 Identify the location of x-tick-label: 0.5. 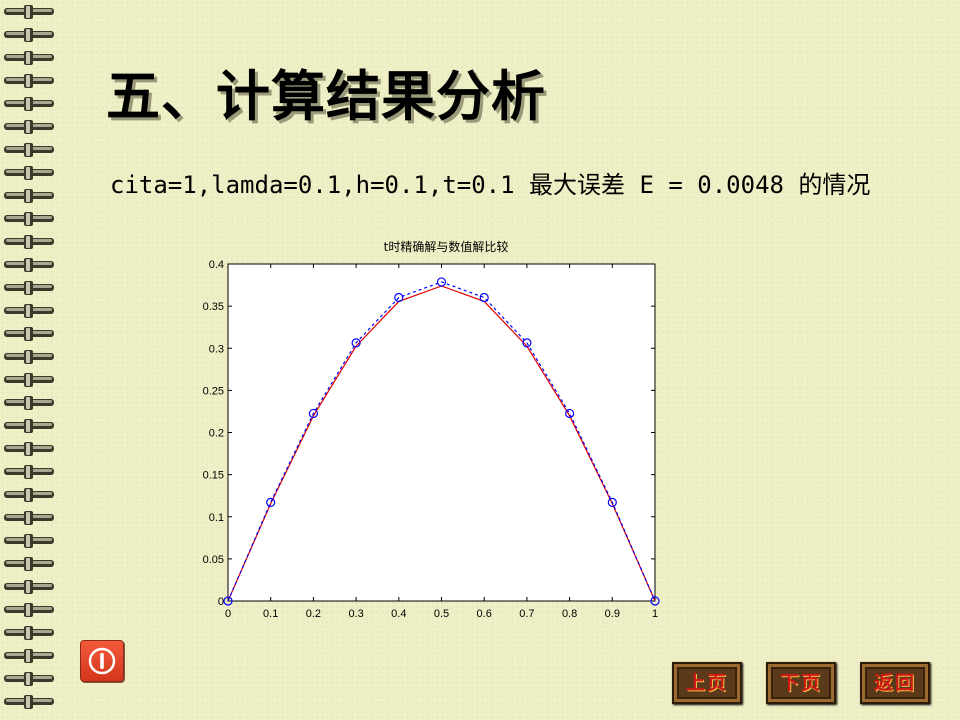
(441, 614).